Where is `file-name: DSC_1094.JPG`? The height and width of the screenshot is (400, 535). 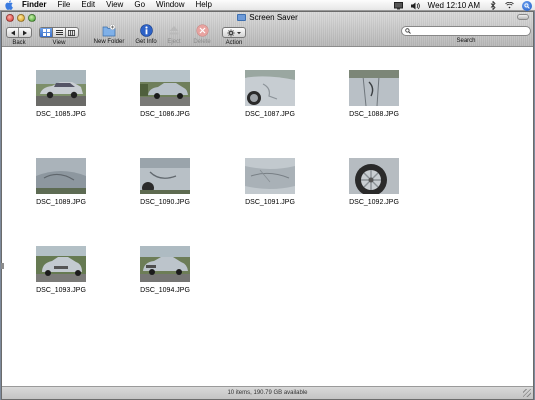
file-name: DSC_1094.JPG is located at coordinates (165, 290).